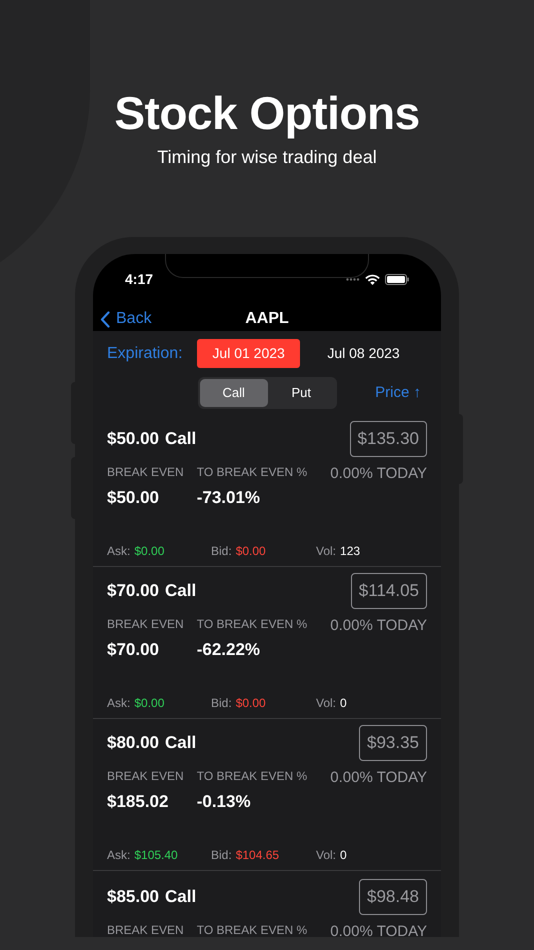  I want to click on signal-icon, so click(353, 279).